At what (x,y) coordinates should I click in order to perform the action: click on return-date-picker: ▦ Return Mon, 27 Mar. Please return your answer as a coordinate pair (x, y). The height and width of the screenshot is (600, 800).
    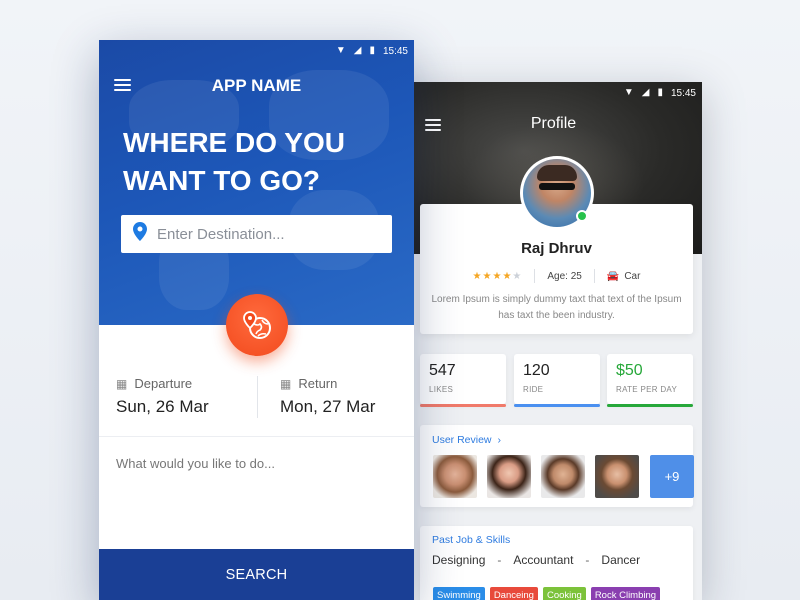
    Looking at the image, I should click on (327, 396).